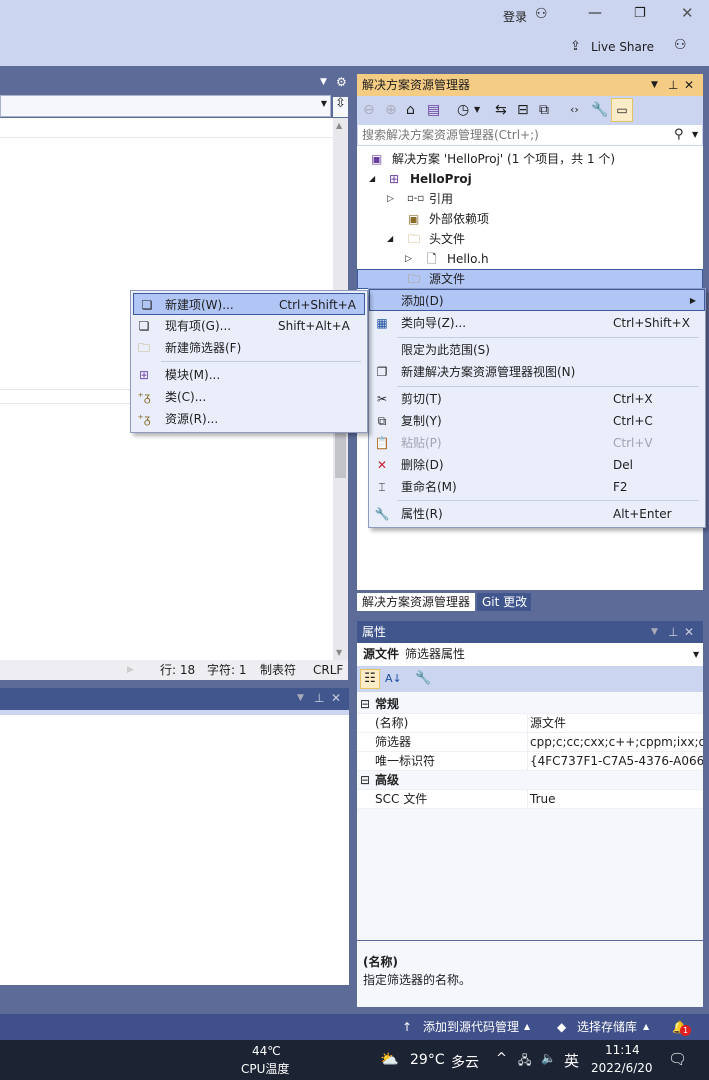 The width and height of the screenshot is (709, 1080). Describe the element at coordinates (640, 13) in the screenshot. I see `restore-button: ❐` at that location.